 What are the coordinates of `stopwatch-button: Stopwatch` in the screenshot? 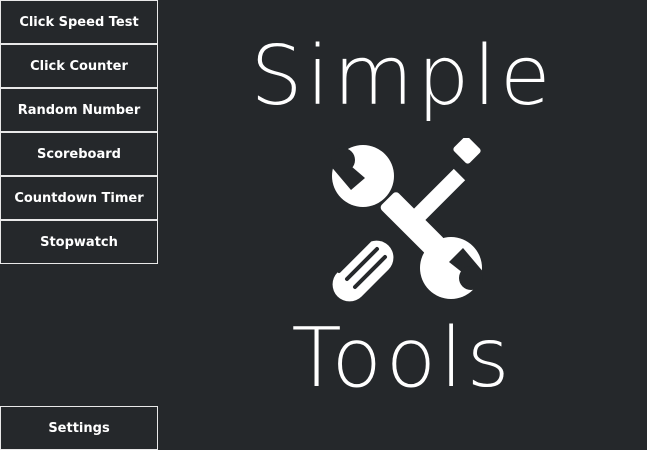 It's located at (79, 242).